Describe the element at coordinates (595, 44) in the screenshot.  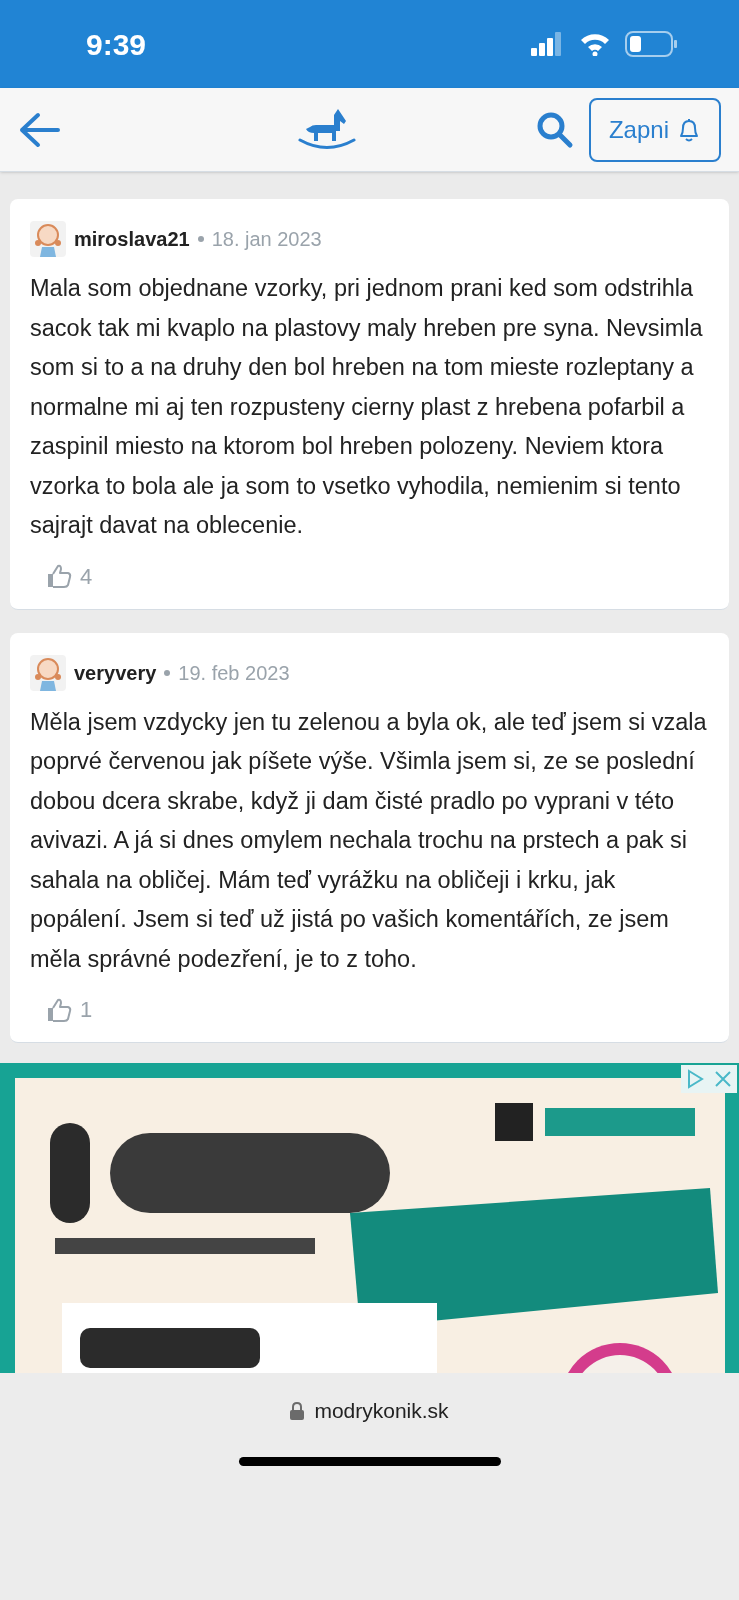
I see `wifi-icon` at that location.